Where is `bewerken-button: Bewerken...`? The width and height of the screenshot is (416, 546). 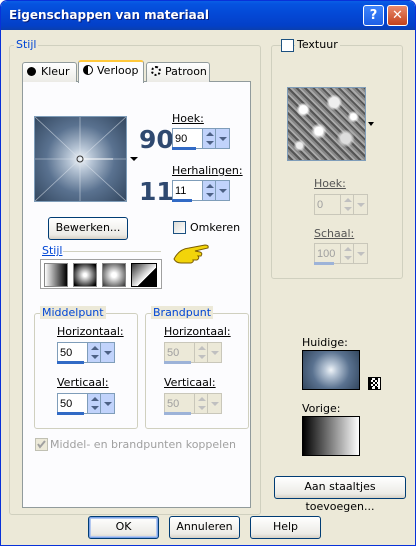
bewerken-button: Bewerken... is located at coordinates (88, 228).